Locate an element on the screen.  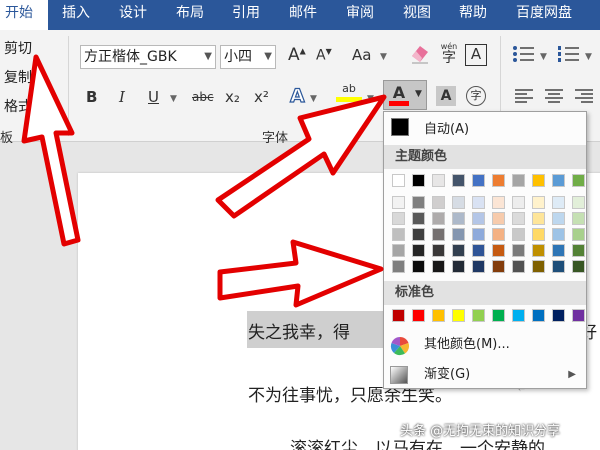
arrow-right-annotation is located at coordinates (300, 273).